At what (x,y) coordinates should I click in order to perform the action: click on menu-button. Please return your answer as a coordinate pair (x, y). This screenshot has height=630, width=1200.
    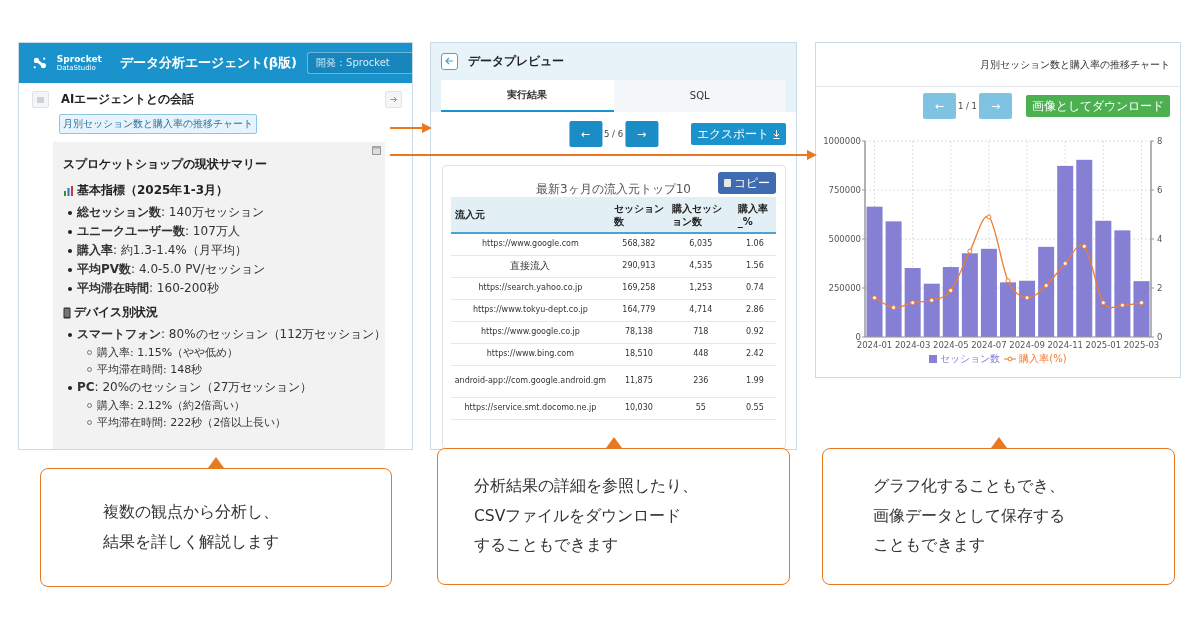
    Looking at the image, I should click on (40, 99).